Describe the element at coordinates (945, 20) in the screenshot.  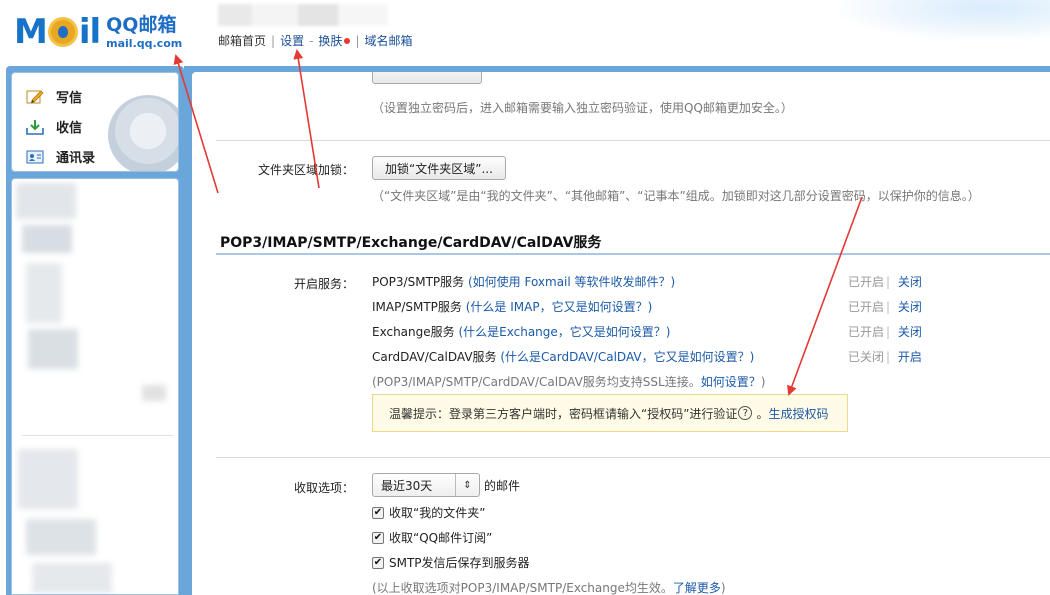
I see `header-decoration` at that location.